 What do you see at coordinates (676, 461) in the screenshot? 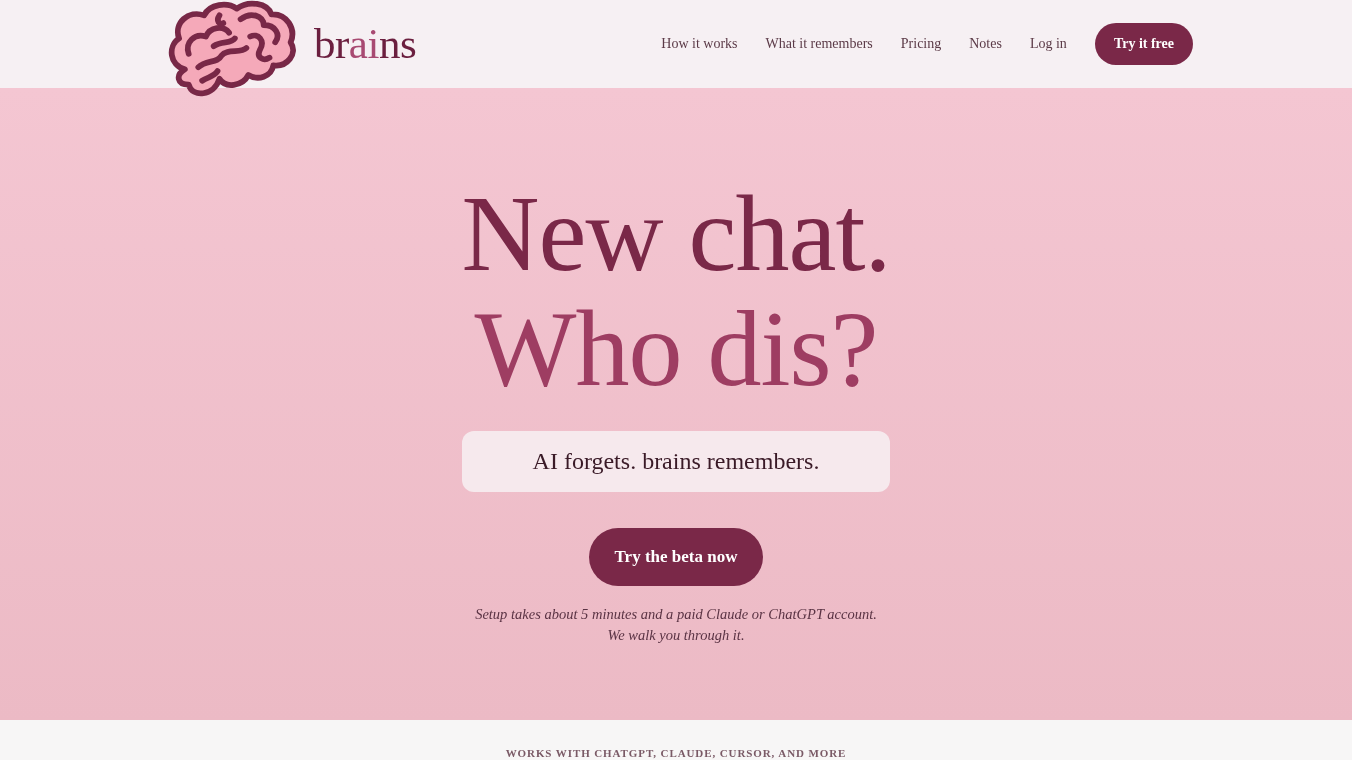
I see `tagline-card: AI forgets. brains remembers.` at bounding box center [676, 461].